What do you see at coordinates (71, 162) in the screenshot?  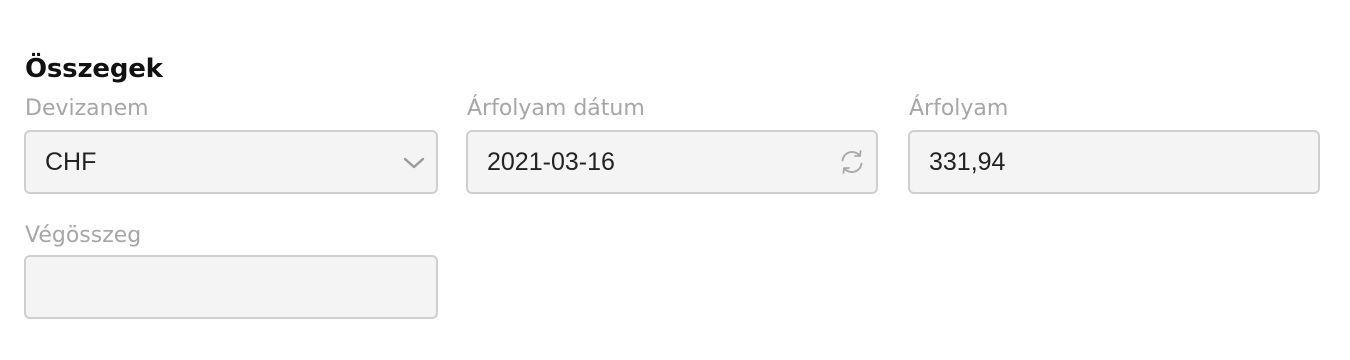 I see `currency-value: CHF` at bounding box center [71, 162].